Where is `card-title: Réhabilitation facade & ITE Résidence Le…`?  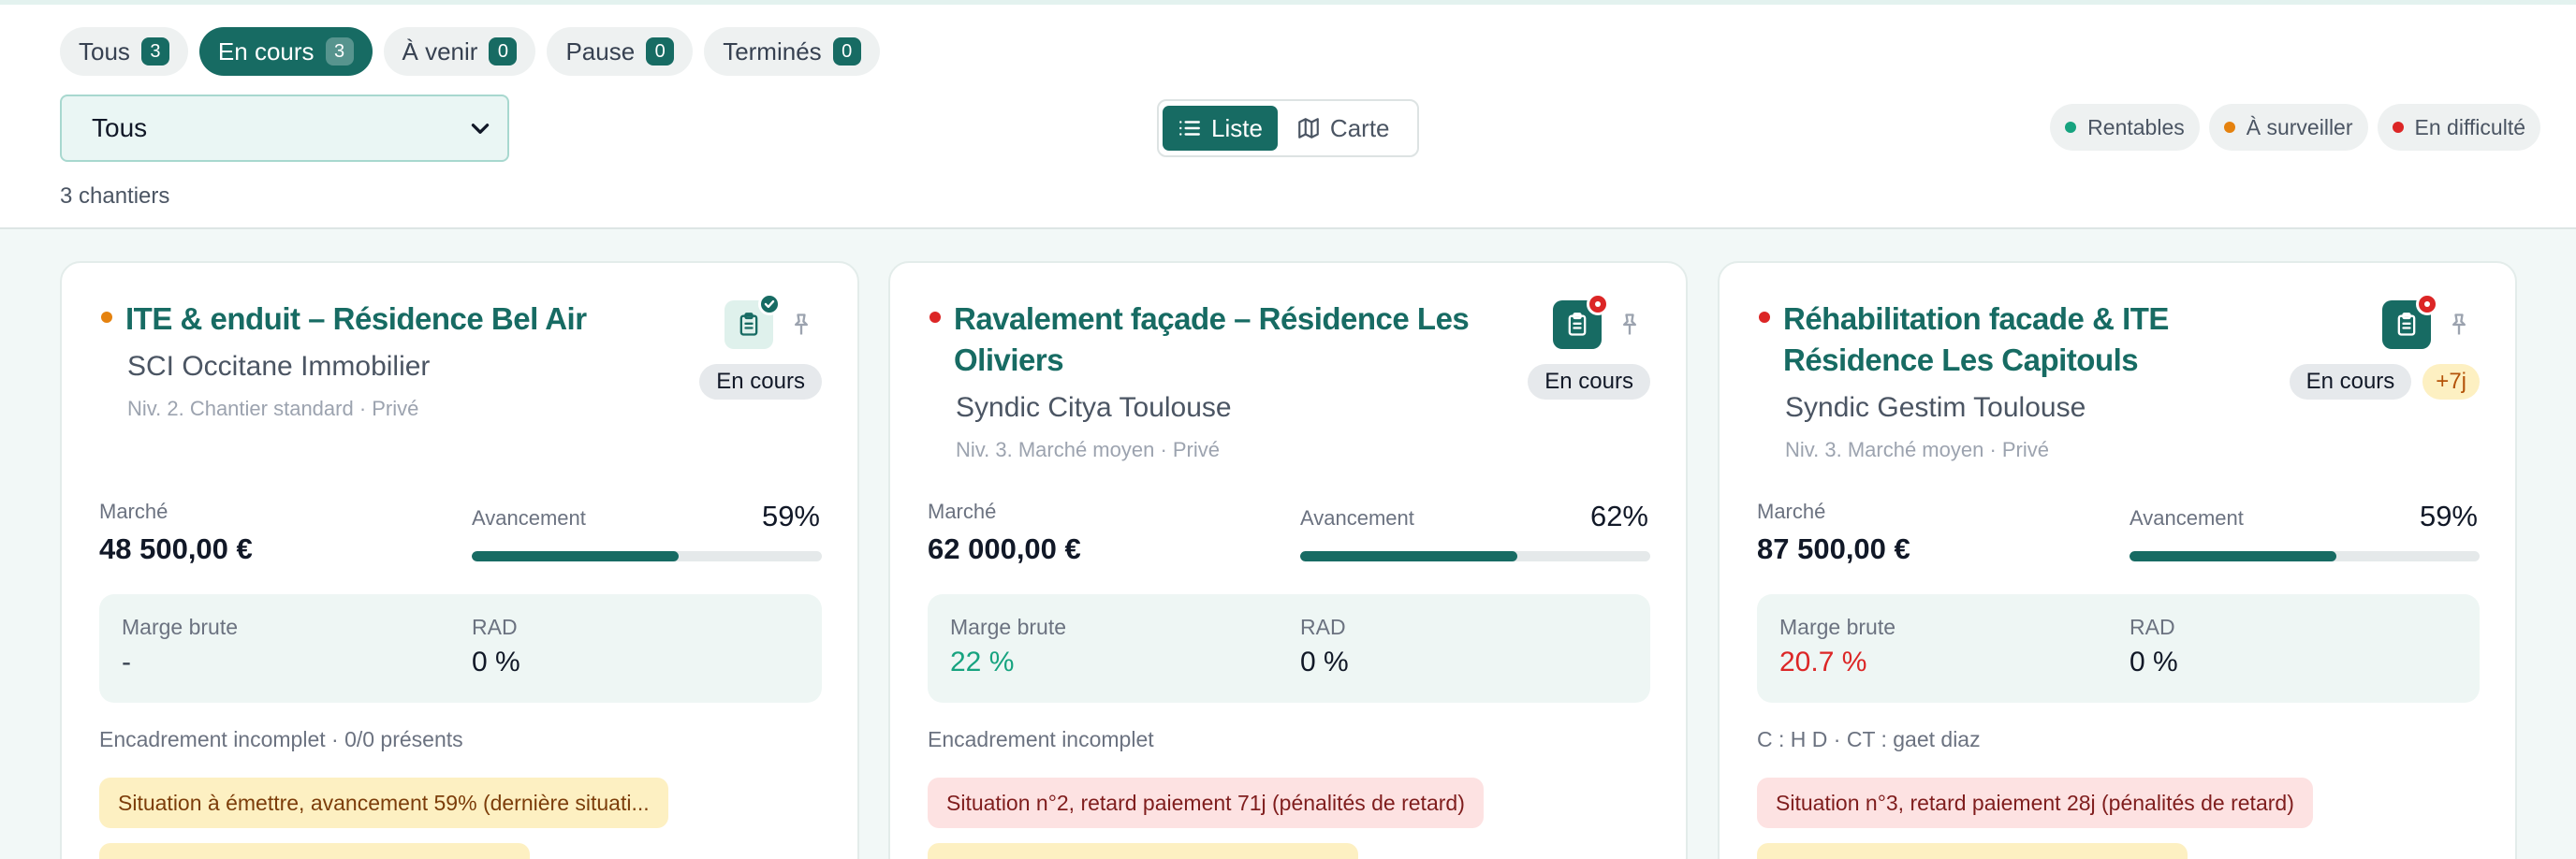 card-title: Réhabilitation facade & ITE Résidence Le… is located at coordinates (2031, 339).